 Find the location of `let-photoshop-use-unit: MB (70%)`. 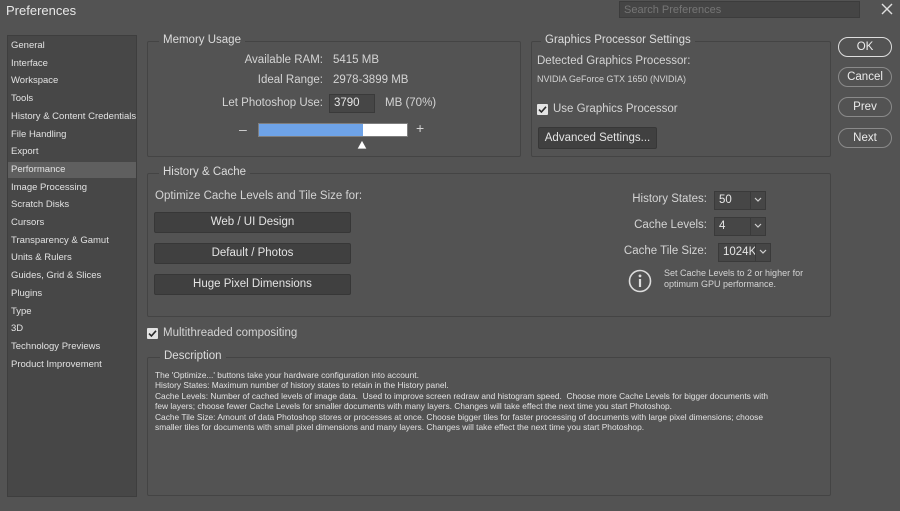

let-photoshop-use-unit: MB (70%) is located at coordinates (411, 103).